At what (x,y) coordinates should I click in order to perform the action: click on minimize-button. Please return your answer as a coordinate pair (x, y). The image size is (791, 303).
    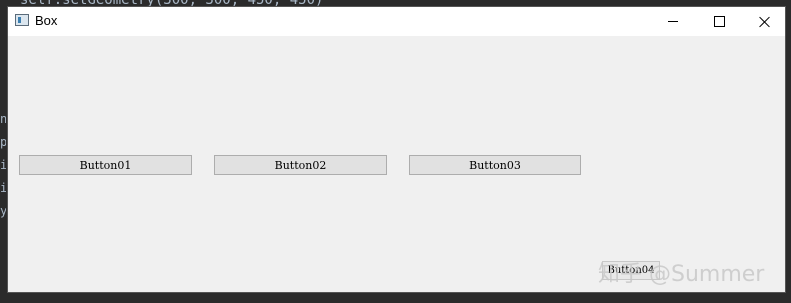
    Looking at the image, I should click on (673, 21).